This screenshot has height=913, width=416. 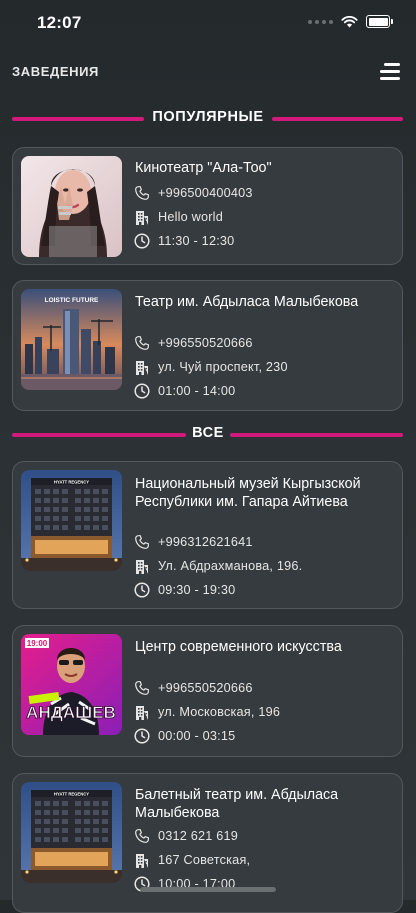 I want to click on venue-image, so click(x=71, y=206).